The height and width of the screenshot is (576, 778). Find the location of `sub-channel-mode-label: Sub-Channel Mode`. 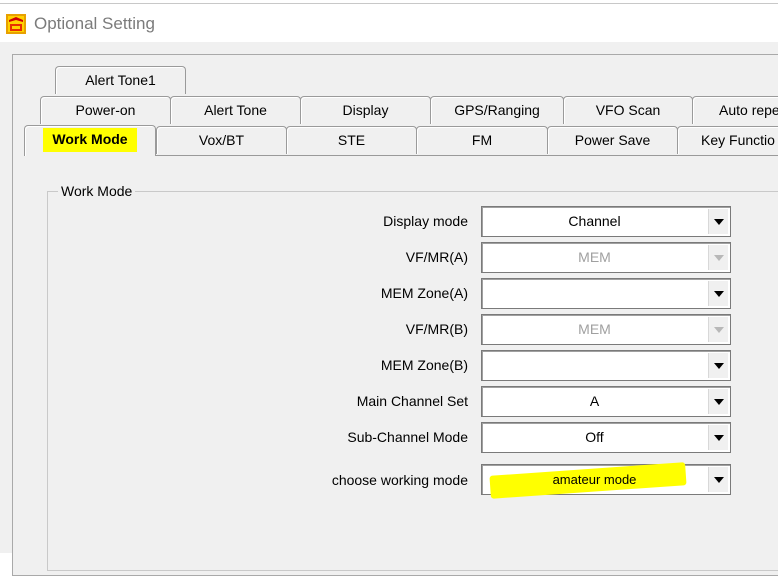

sub-channel-mode-label: Sub-Channel Mode is located at coordinates (407, 437).